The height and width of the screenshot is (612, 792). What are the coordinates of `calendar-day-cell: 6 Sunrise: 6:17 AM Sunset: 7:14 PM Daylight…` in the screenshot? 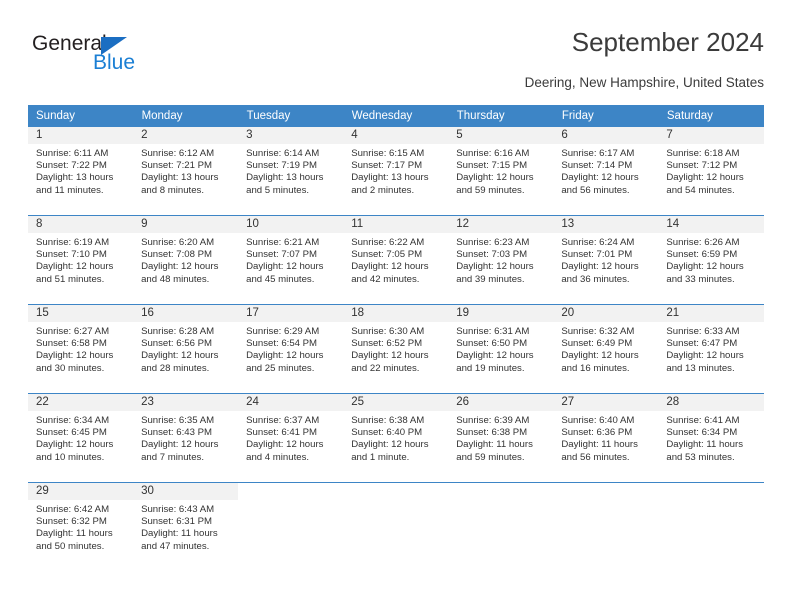 It's located at (606, 171).